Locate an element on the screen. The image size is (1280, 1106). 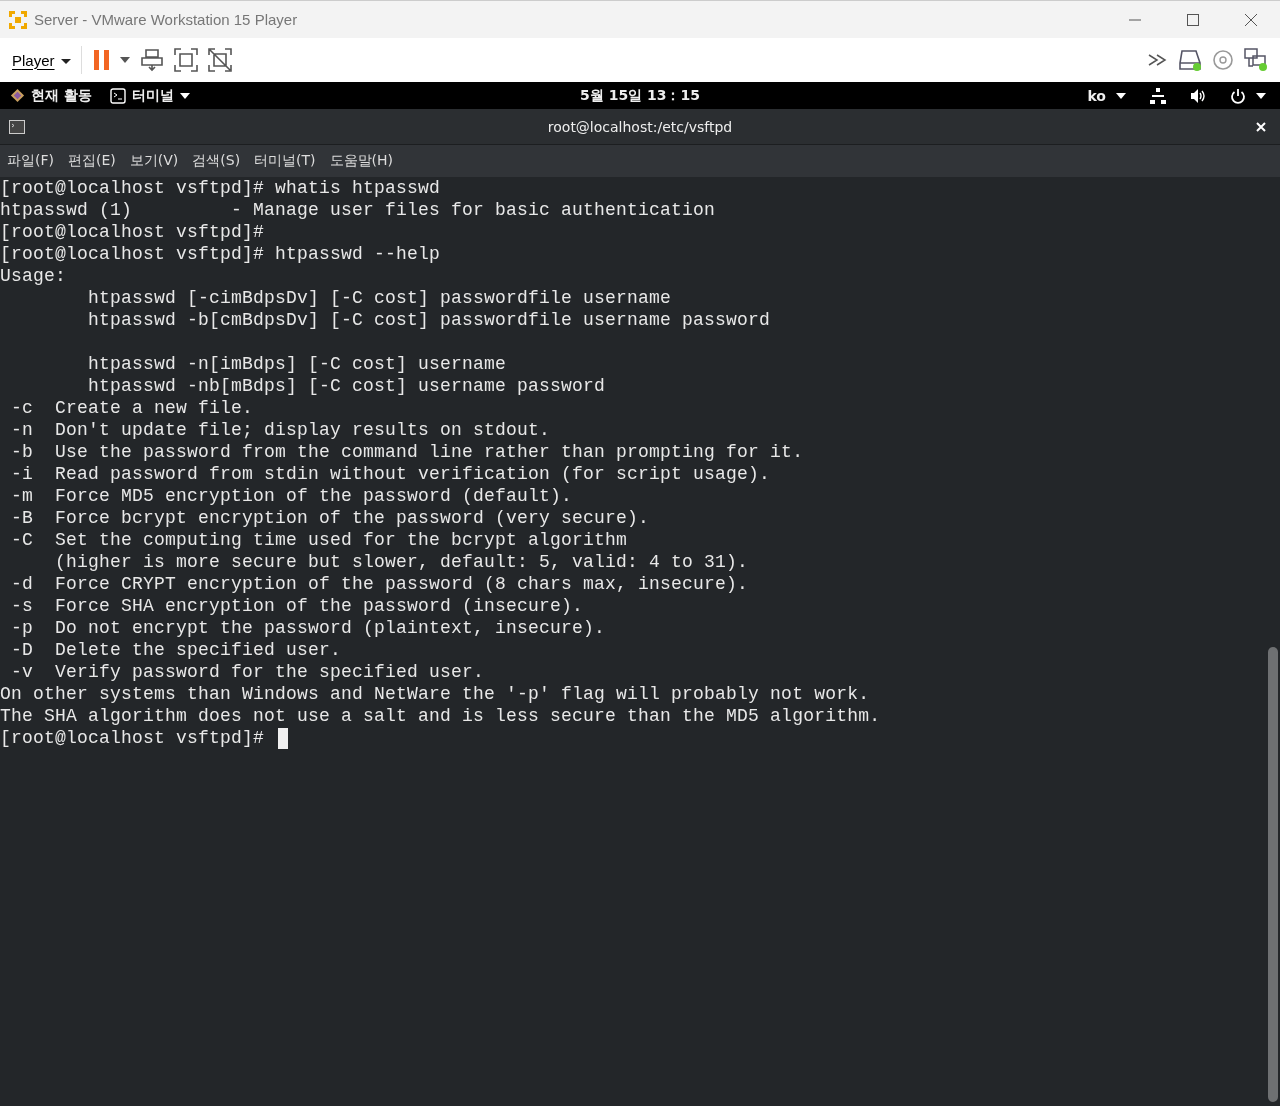
power-icon is located at coordinates (1238, 95).